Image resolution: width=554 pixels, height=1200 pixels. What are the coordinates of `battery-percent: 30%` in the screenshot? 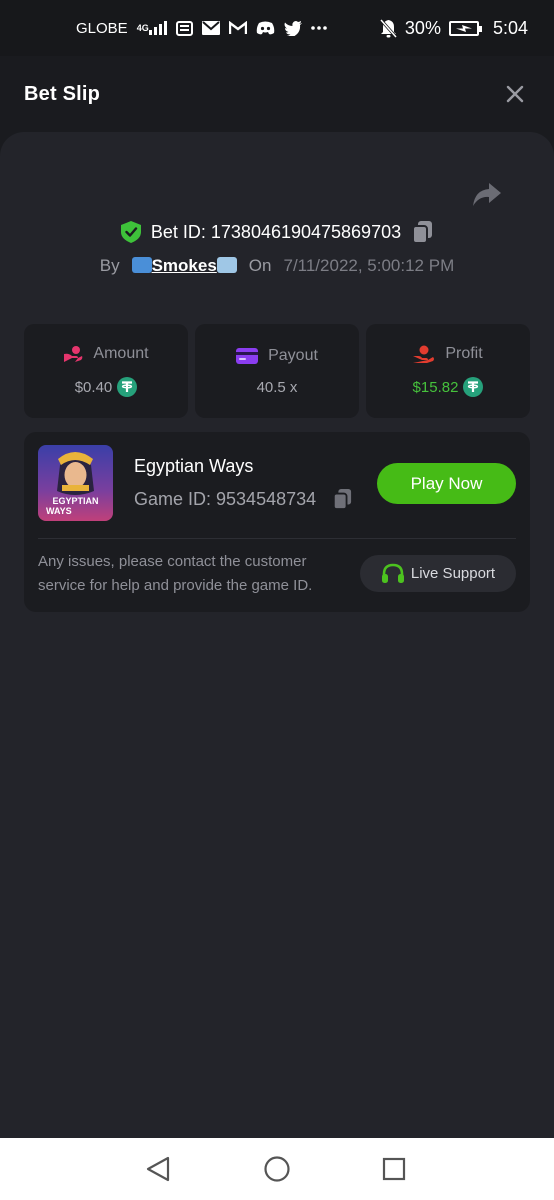 It's located at (422, 27).